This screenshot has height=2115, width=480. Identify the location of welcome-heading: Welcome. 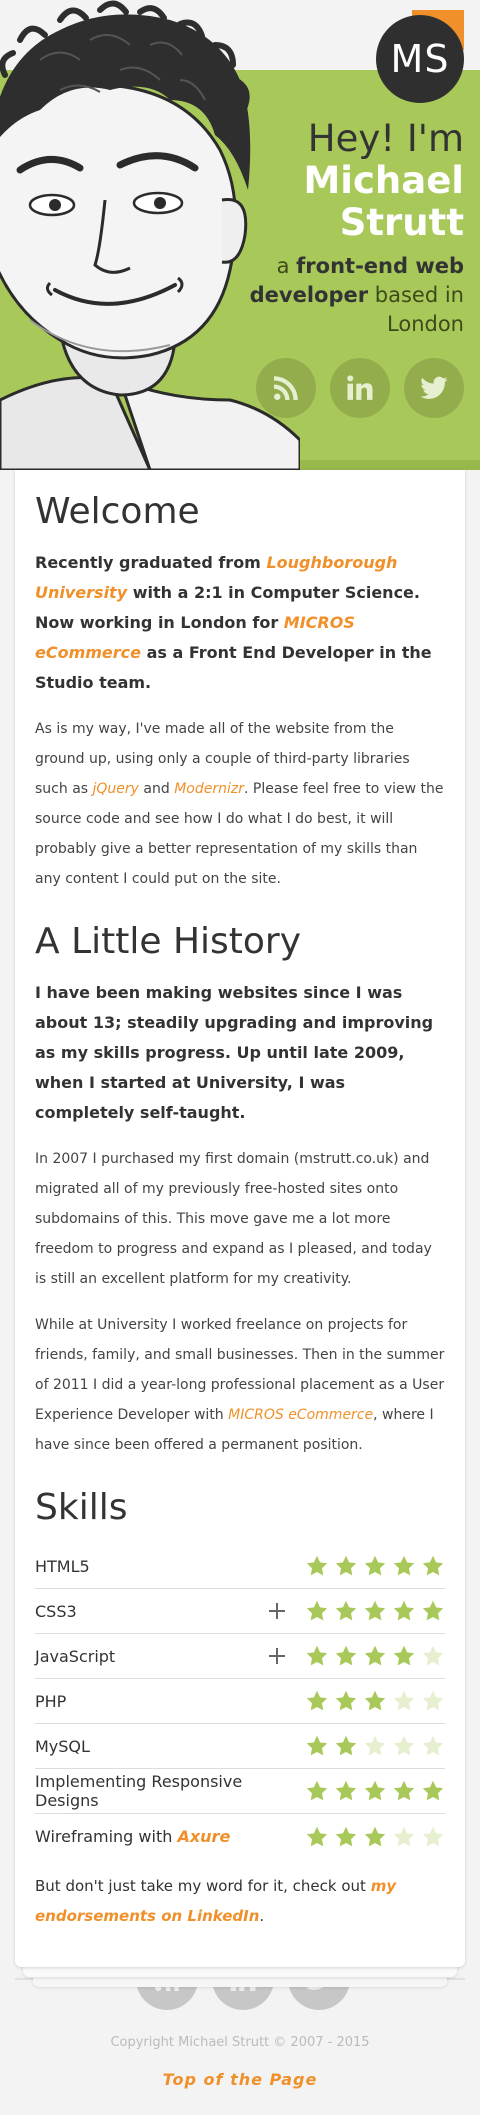
(117, 511).